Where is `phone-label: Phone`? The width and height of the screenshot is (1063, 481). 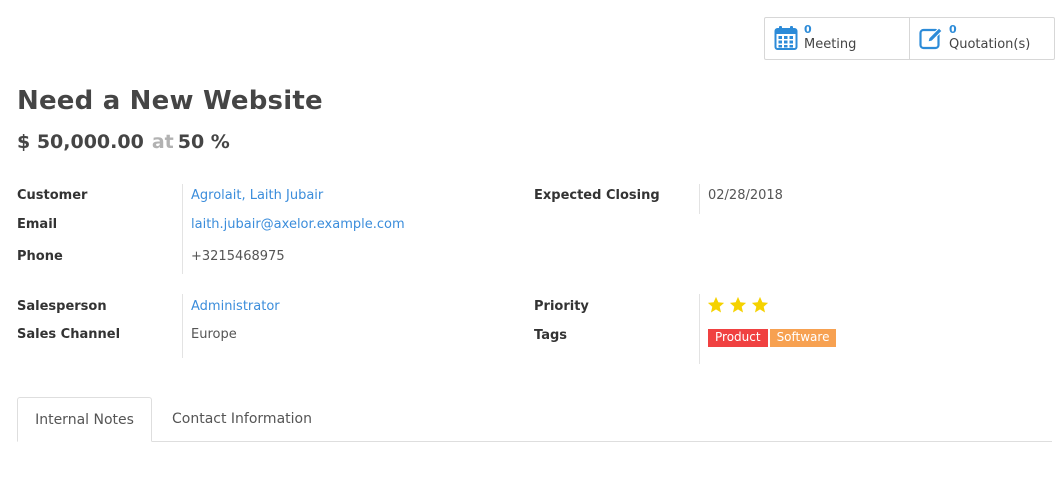 phone-label: Phone is located at coordinates (40, 256).